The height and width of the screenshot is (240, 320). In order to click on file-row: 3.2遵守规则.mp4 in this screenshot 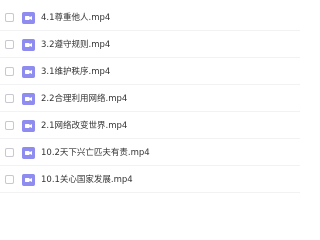, I will do `click(150, 45)`.